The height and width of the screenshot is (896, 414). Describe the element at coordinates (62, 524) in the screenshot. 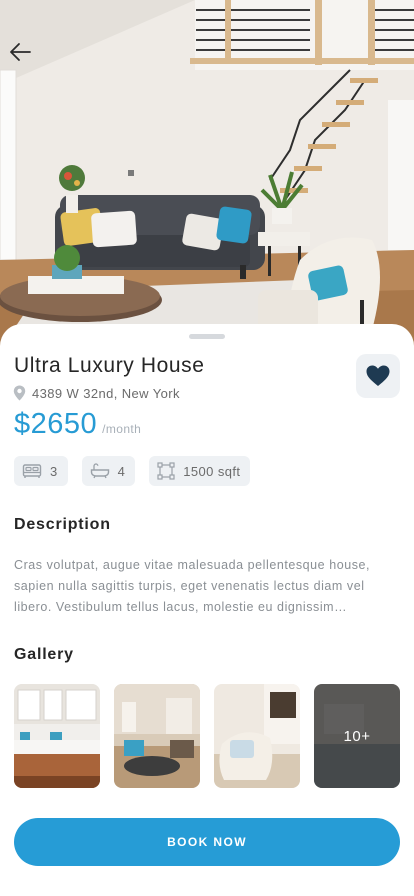

I see `description-heading: Description` at that location.